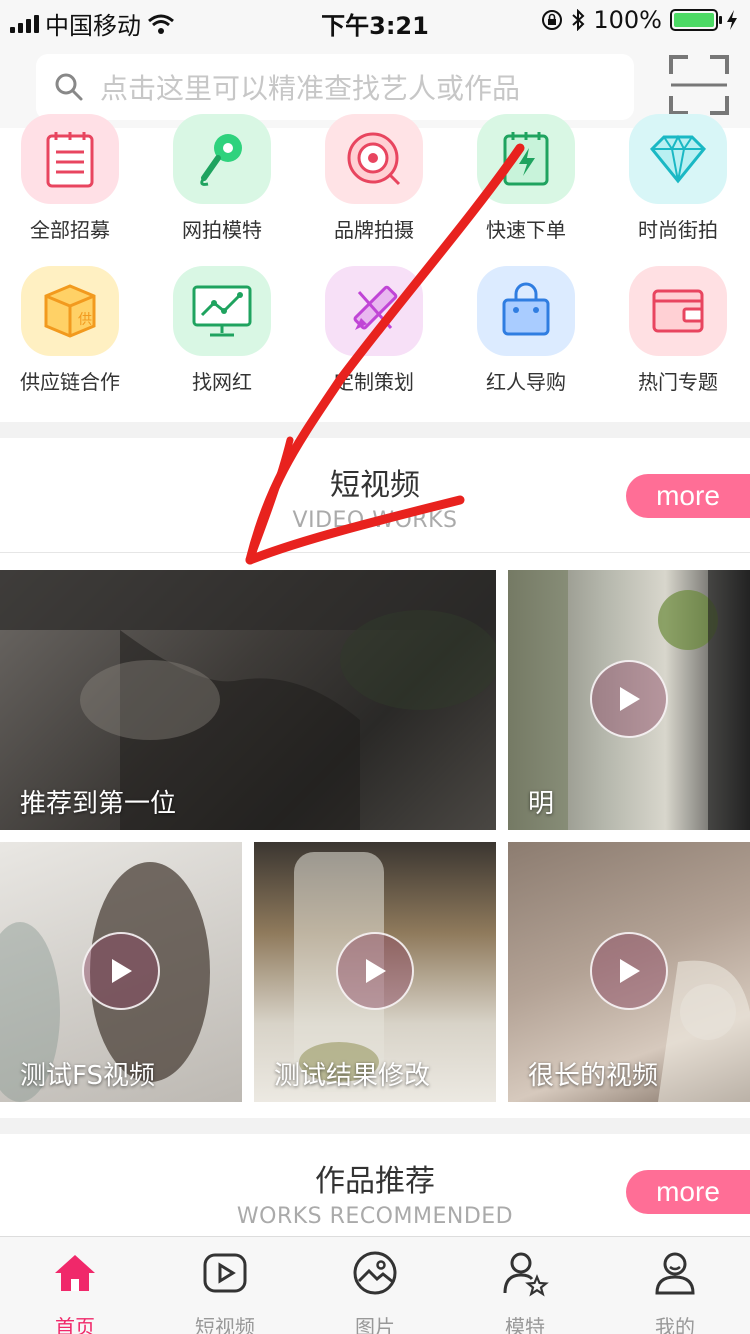  Describe the element at coordinates (88, 1076) in the screenshot. I see `video-caption: 测试FS视频` at that location.